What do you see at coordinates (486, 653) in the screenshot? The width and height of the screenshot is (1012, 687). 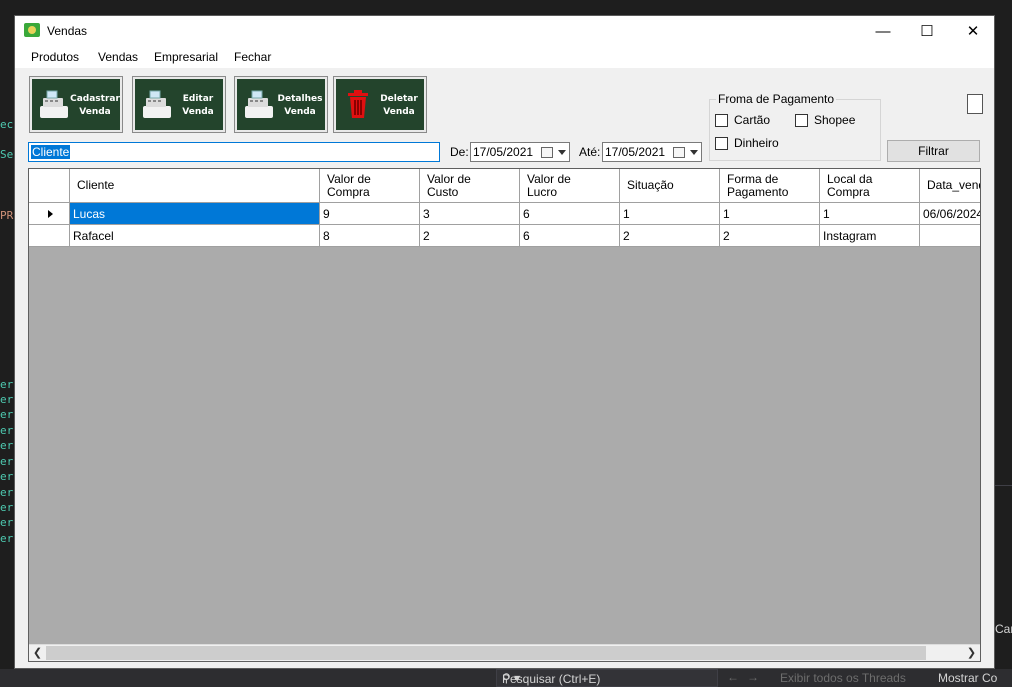 I see `scrollbar-thumb` at bounding box center [486, 653].